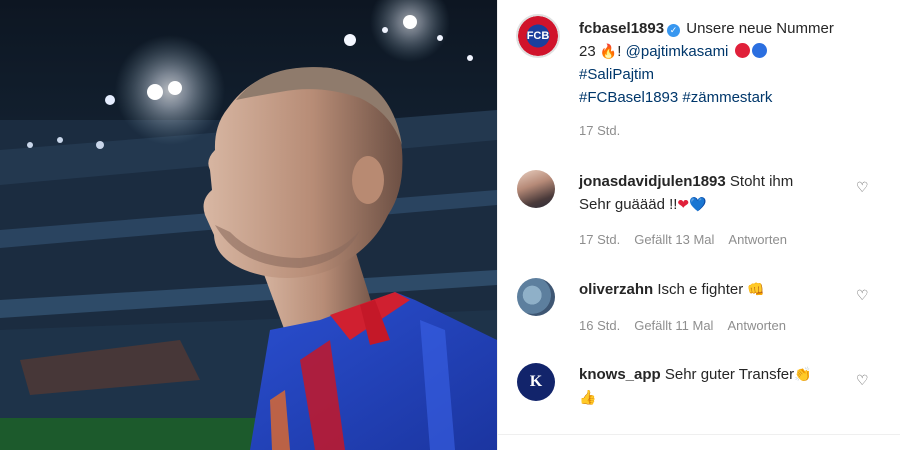 The image size is (900, 450). What do you see at coordinates (698, 204) in the screenshot?
I see `blue-heart-emoji-icon: 💙` at bounding box center [698, 204].